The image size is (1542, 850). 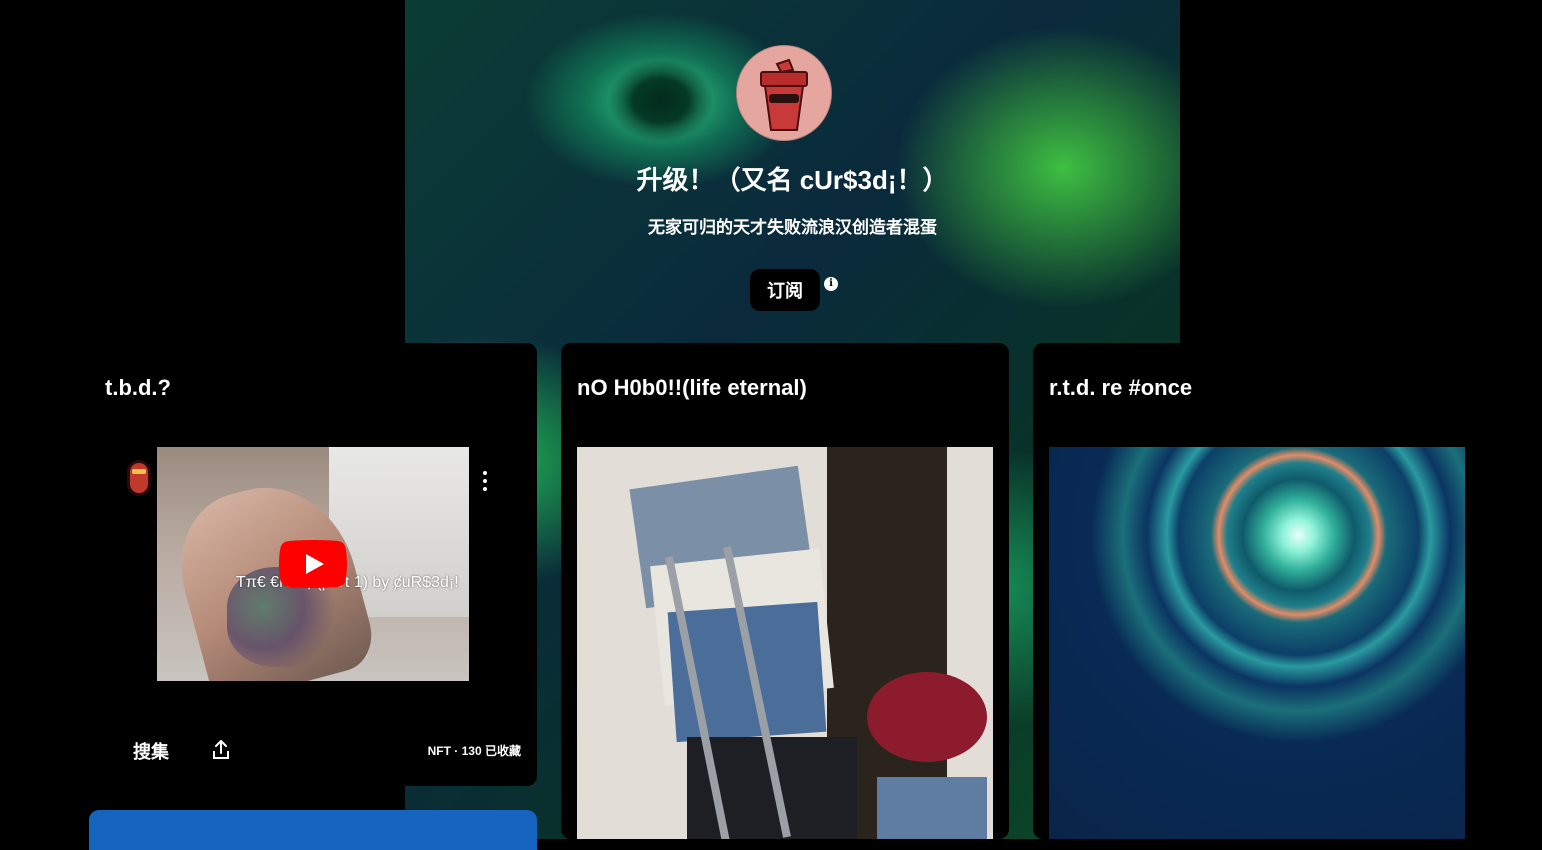 I want to click on subscribe-button: 订阅, so click(x=785, y=290).